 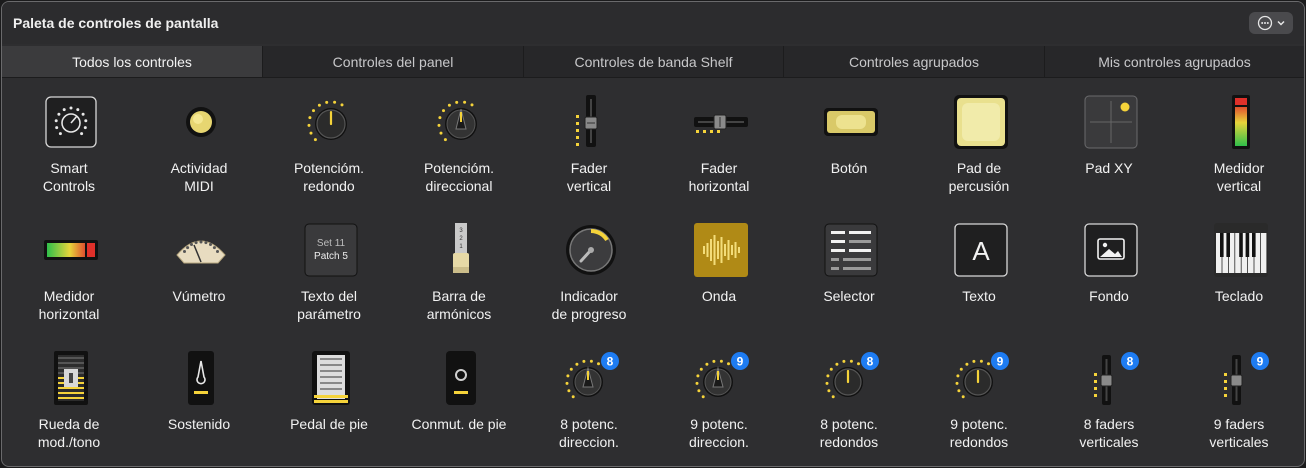 I want to click on control-item: Potencióm. direccional, so click(x=459, y=142).